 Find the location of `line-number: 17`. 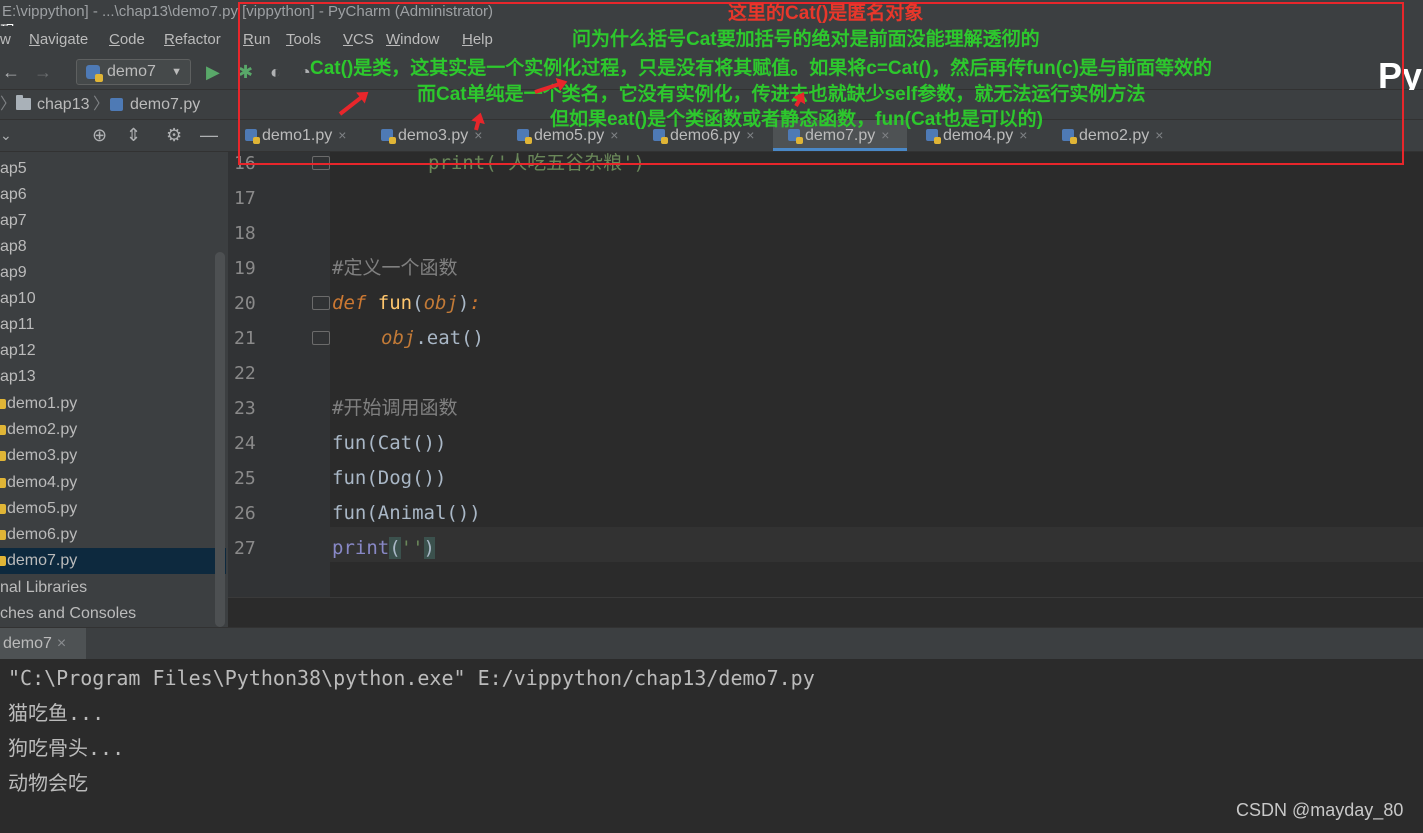

line-number: 17 is located at coordinates (245, 198).